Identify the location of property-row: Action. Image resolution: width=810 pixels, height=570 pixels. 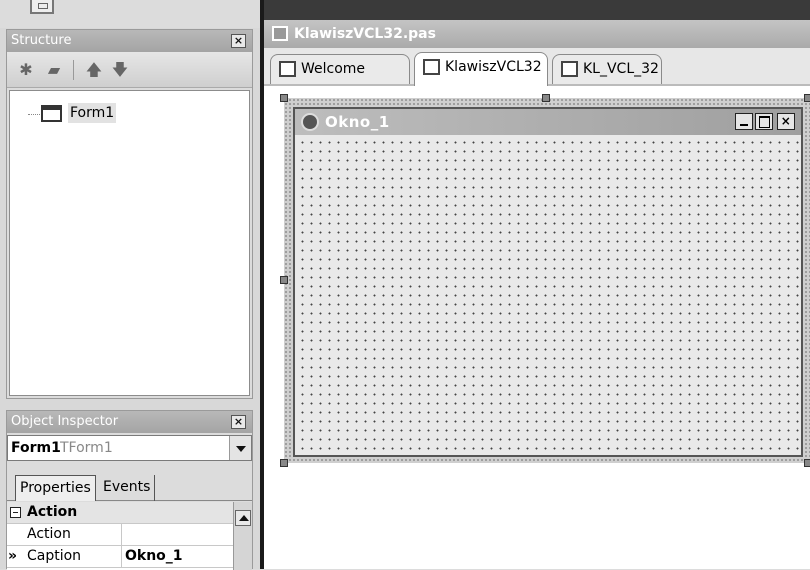
(120, 535).